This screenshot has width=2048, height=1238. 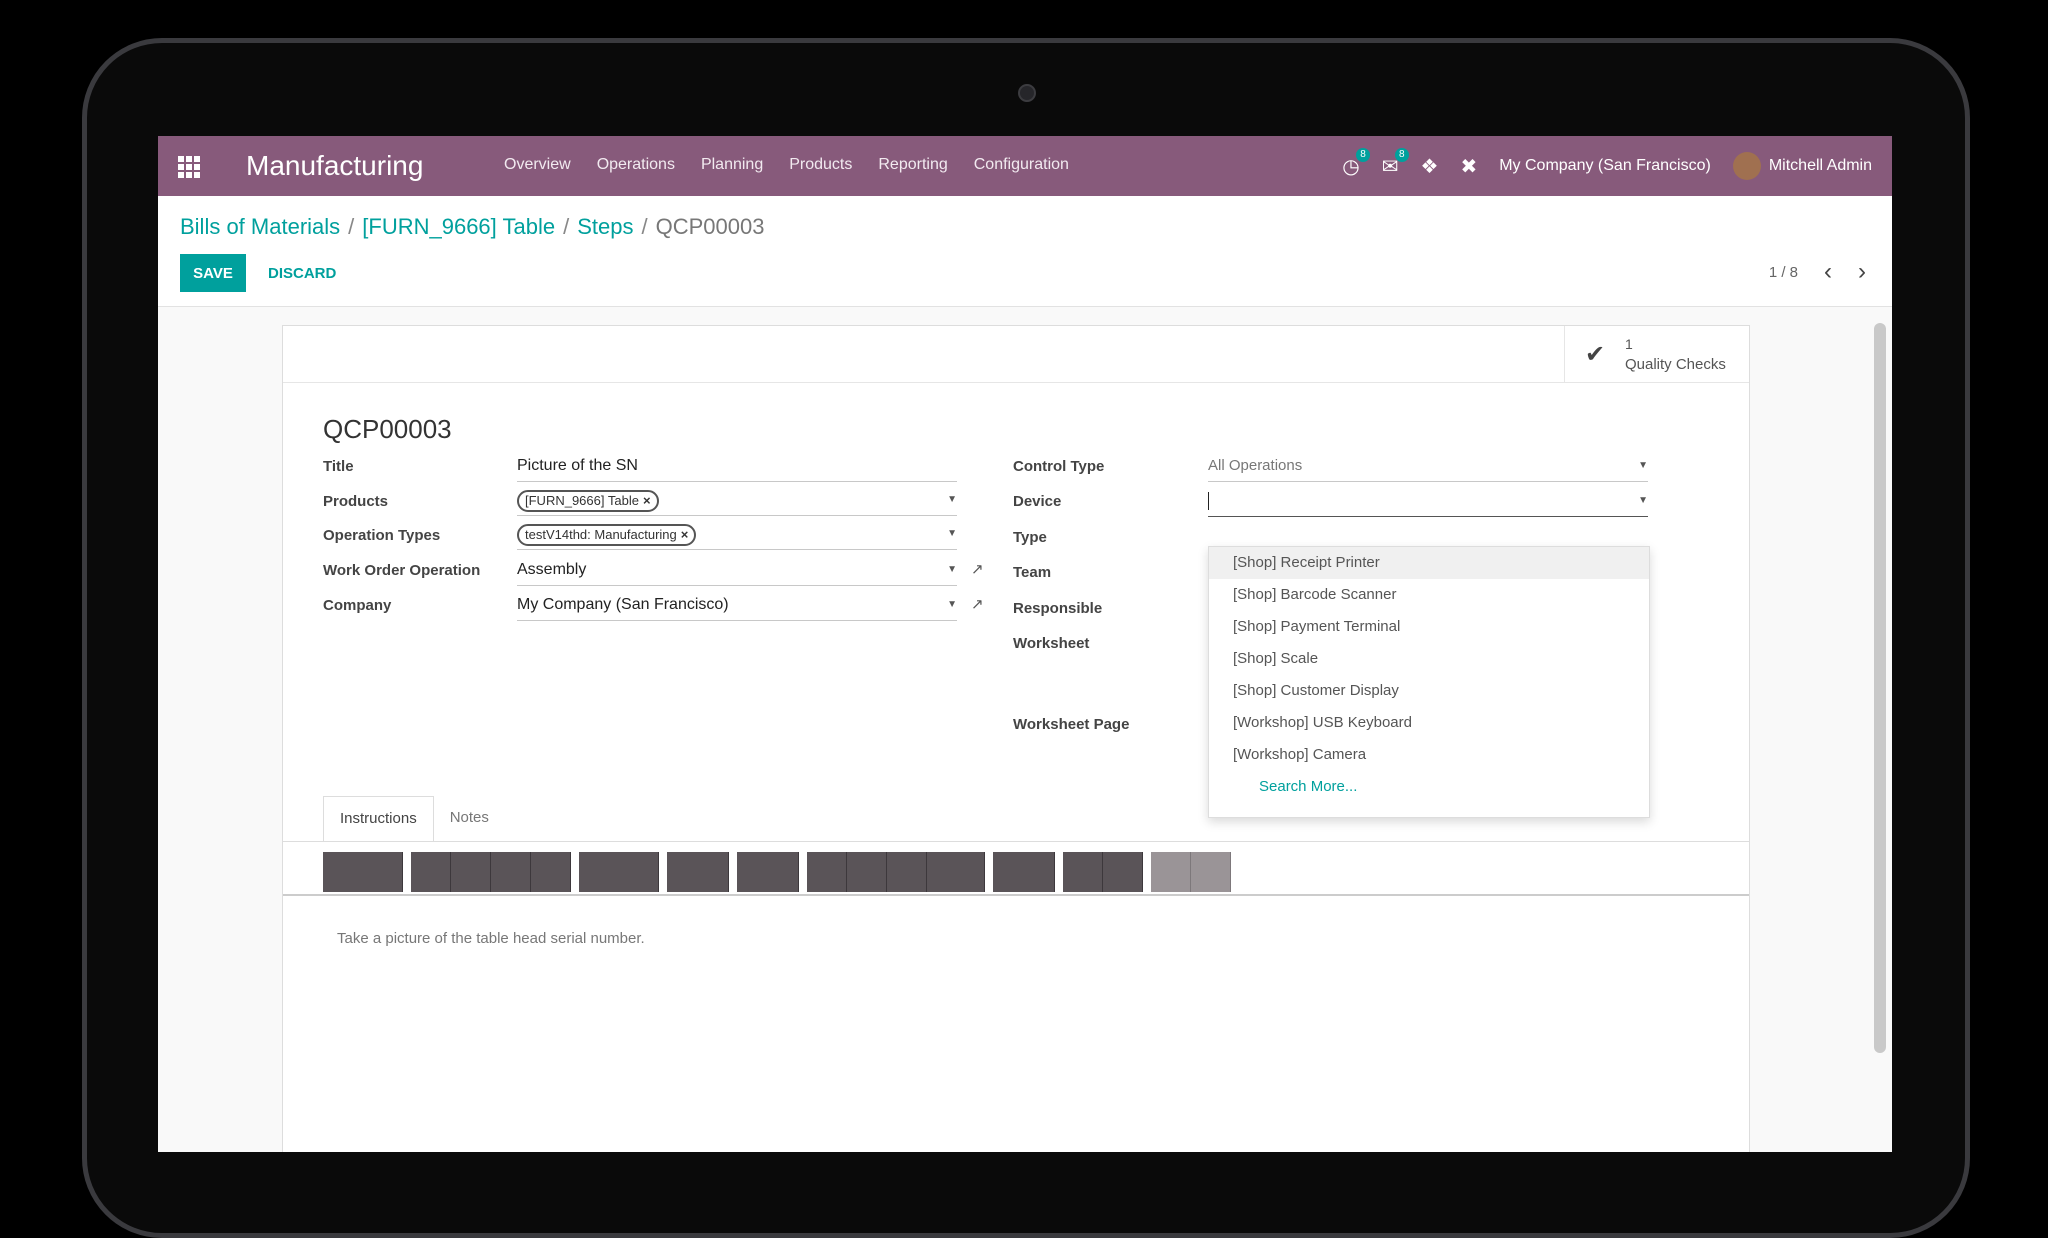 I want to click on notebook-tabs: Instructions Notes, so click(x=414, y=819).